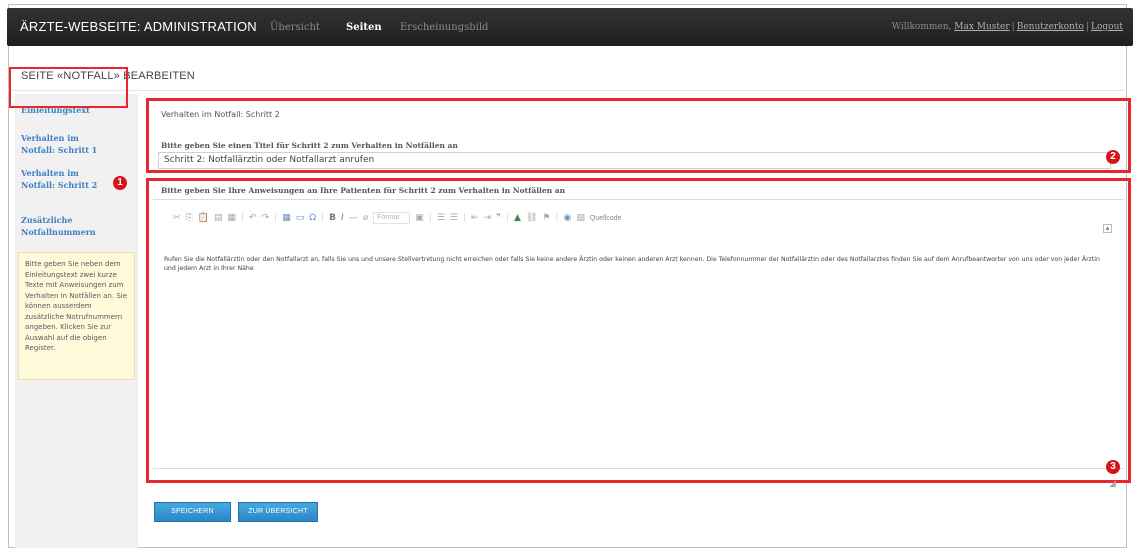  What do you see at coordinates (1113, 157) in the screenshot?
I see `marker-2: 2` at bounding box center [1113, 157].